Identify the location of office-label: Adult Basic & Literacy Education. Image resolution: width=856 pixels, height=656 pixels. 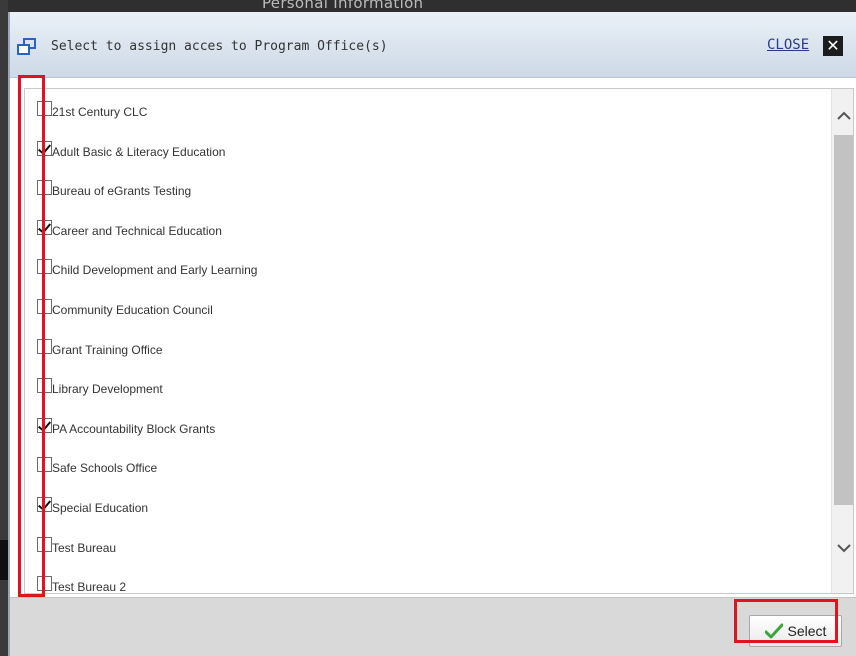
(139, 151).